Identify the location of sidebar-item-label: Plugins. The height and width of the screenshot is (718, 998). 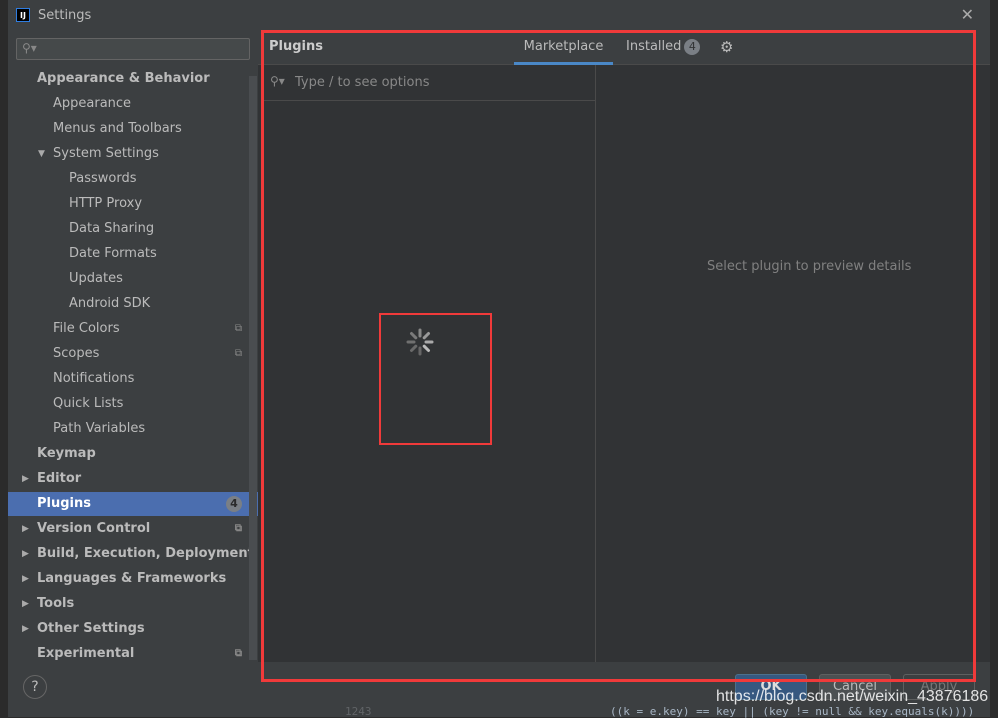
(64, 503).